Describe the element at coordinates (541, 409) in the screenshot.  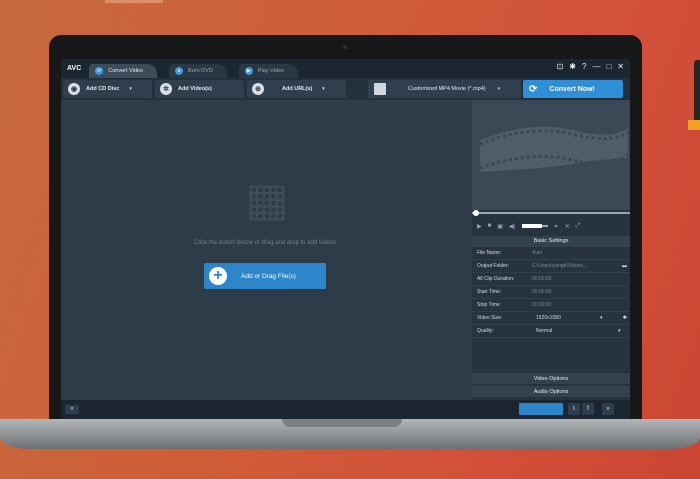
I see `upload-button` at that location.